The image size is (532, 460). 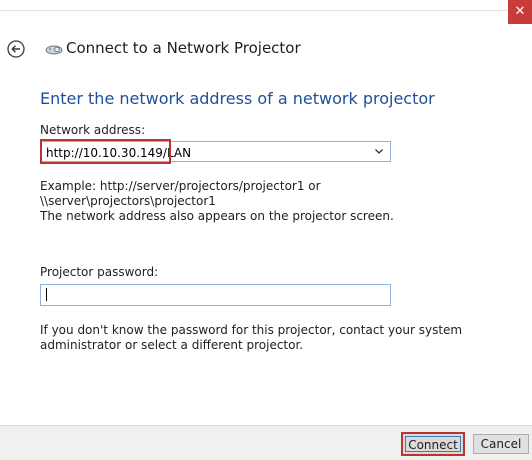 I want to click on address-highlight, so click(x=105, y=151).